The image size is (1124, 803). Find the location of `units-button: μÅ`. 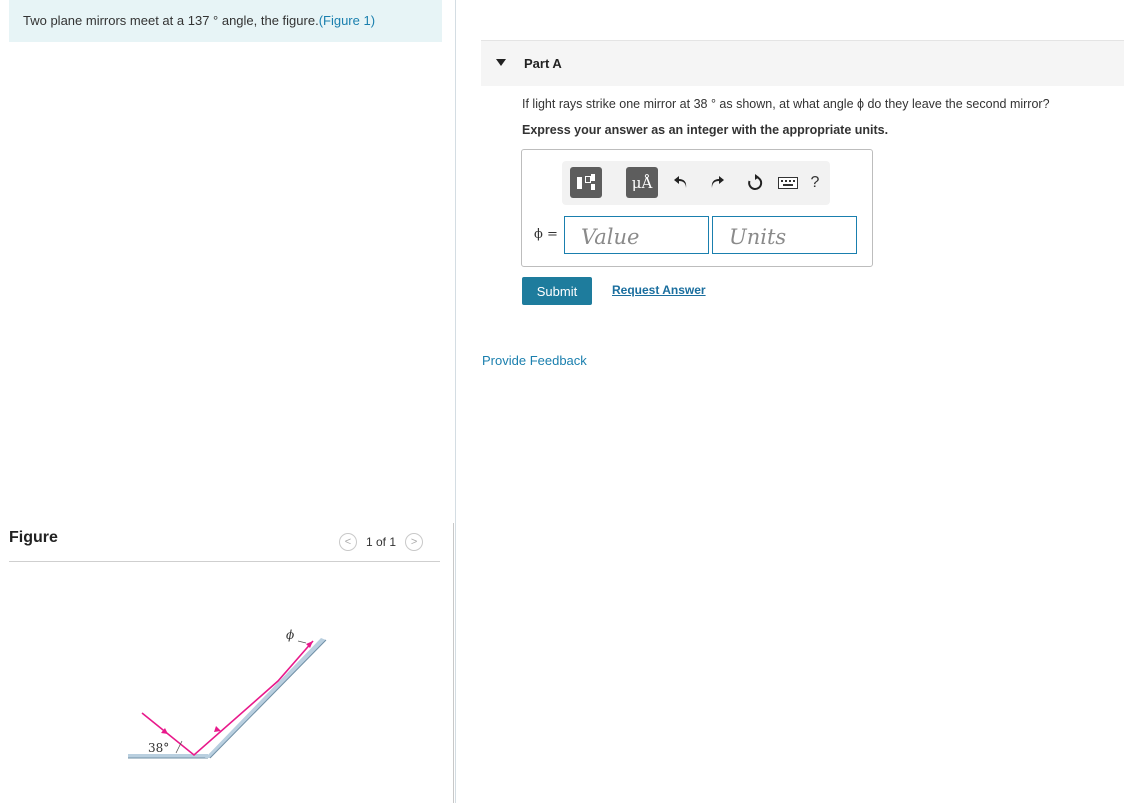

units-button: μÅ is located at coordinates (642, 182).